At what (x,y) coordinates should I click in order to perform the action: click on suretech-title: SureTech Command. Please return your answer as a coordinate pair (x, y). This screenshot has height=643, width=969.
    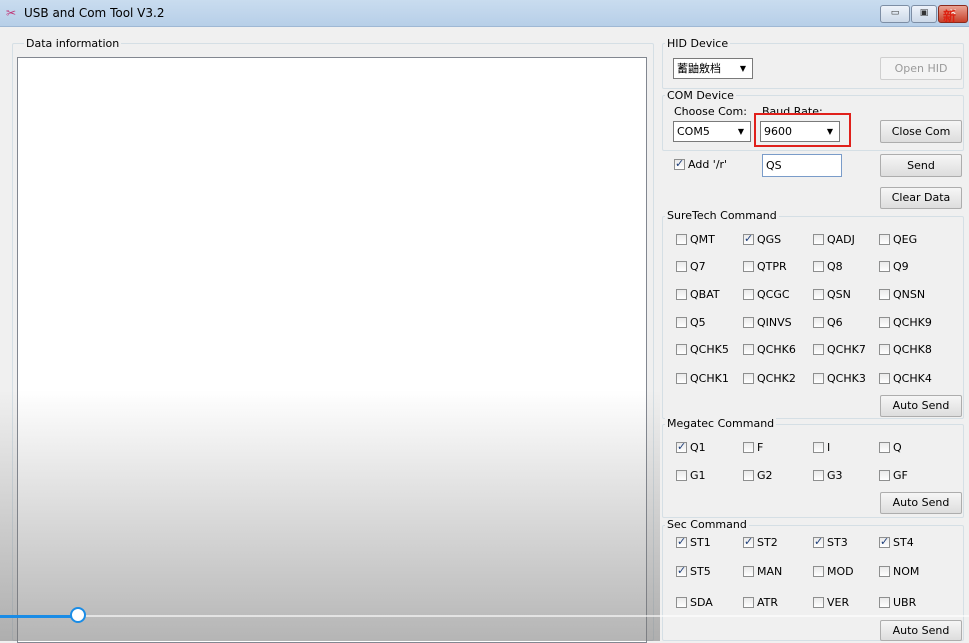
    Looking at the image, I should click on (722, 215).